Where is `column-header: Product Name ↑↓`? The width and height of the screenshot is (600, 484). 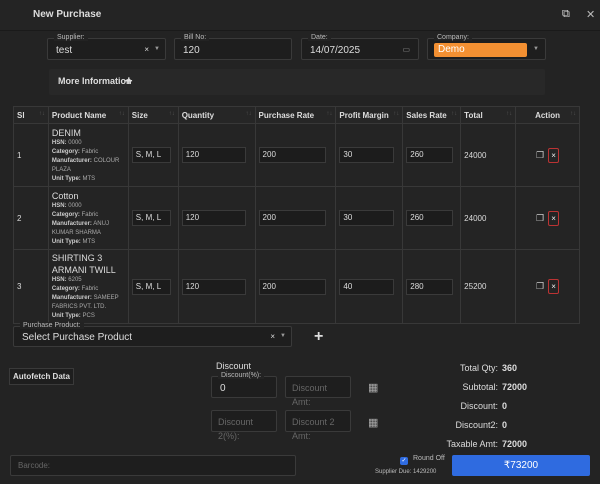 column-header: Product Name ↑↓ is located at coordinates (88, 115).